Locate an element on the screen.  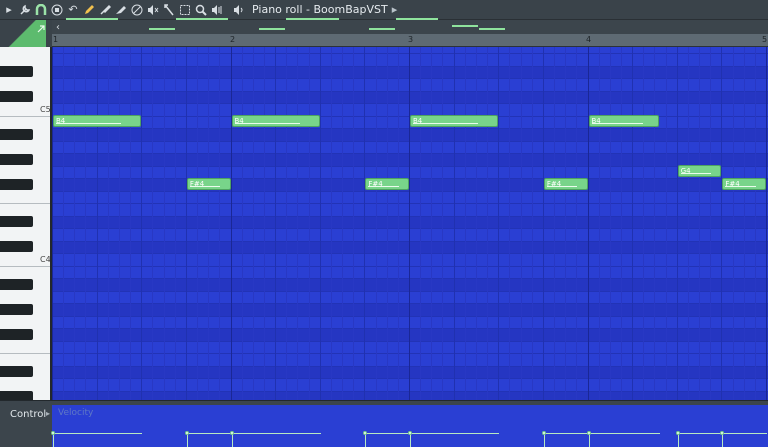
timeline-ruler: 1 2 3 4 5 is located at coordinates (410, 40).